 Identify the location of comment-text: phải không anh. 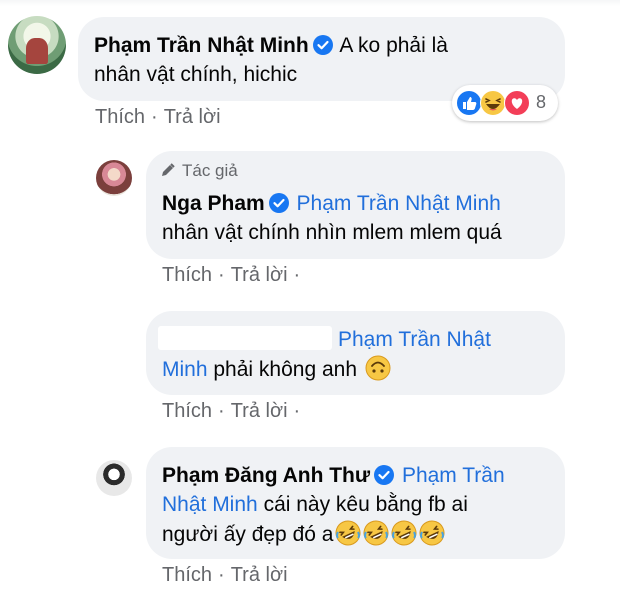
(285, 369).